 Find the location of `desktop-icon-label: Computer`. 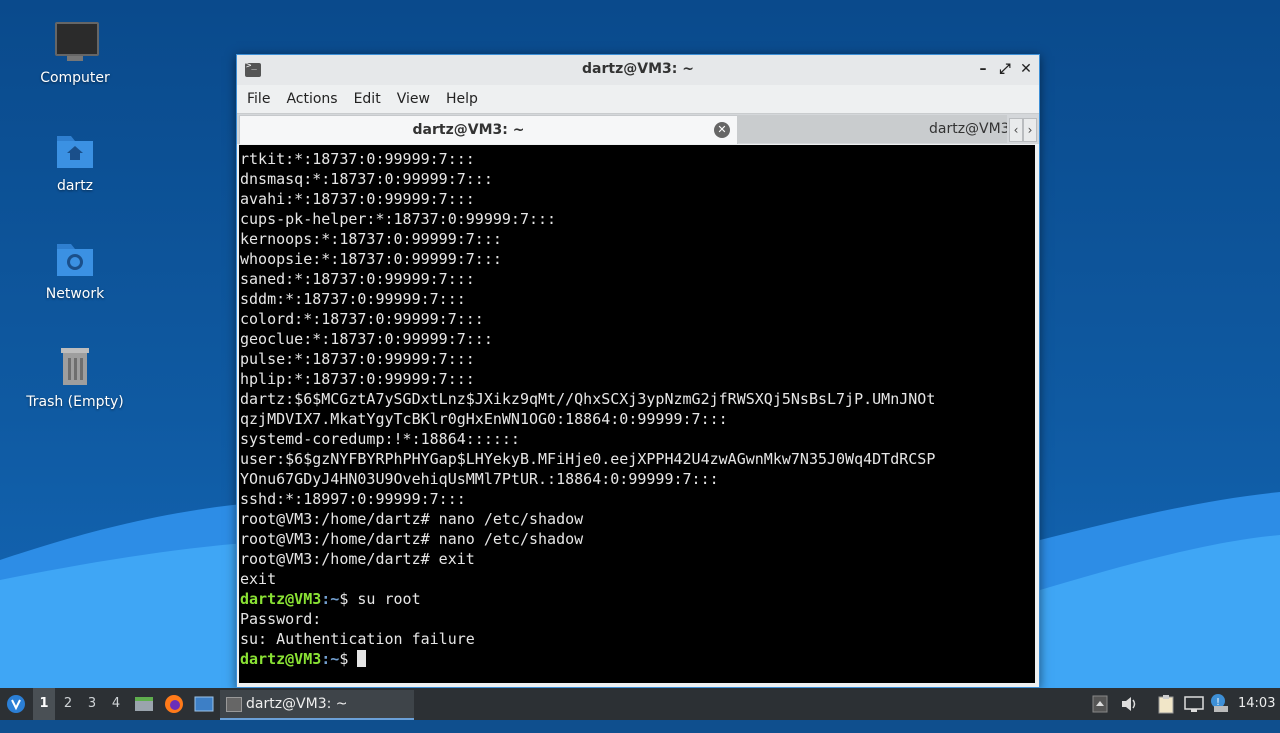

desktop-icon-label: Computer is located at coordinates (75, 78).